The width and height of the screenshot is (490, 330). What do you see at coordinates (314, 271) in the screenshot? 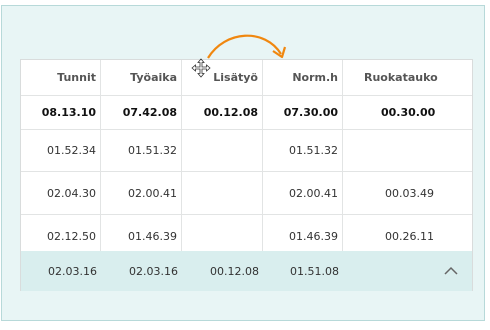
I see `group-cell: 01.51.08` at bounding box center [314, 271].